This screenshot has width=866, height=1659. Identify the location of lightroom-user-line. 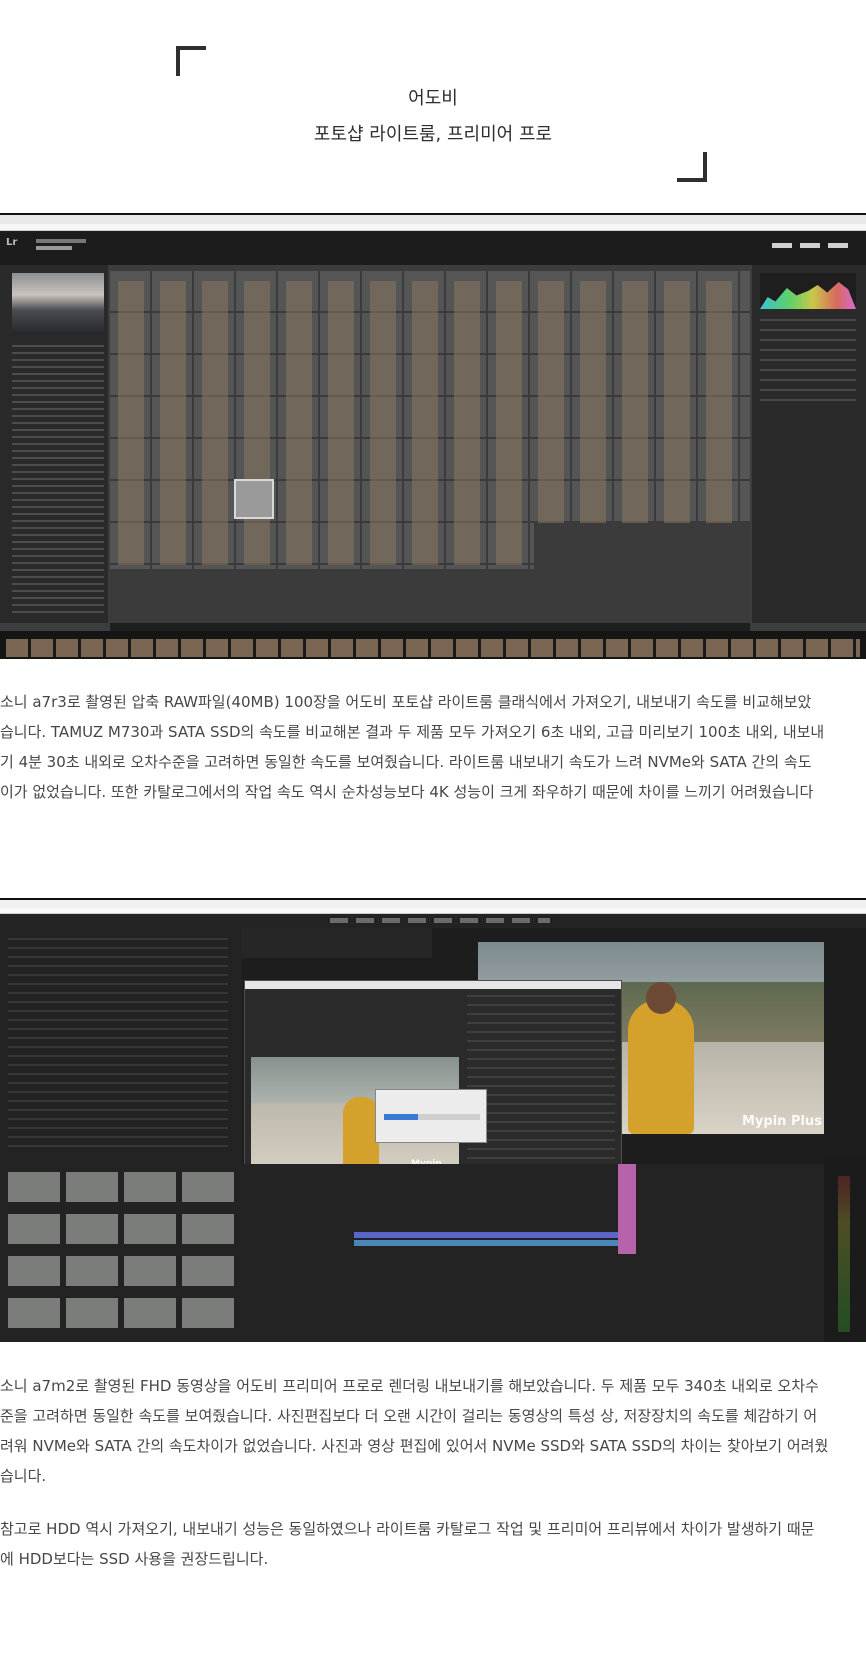
(61, 241).